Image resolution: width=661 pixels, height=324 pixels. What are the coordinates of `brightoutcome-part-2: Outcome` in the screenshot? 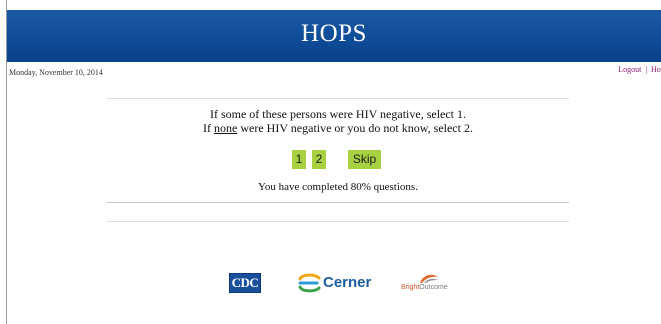 It's located at (433, 287).